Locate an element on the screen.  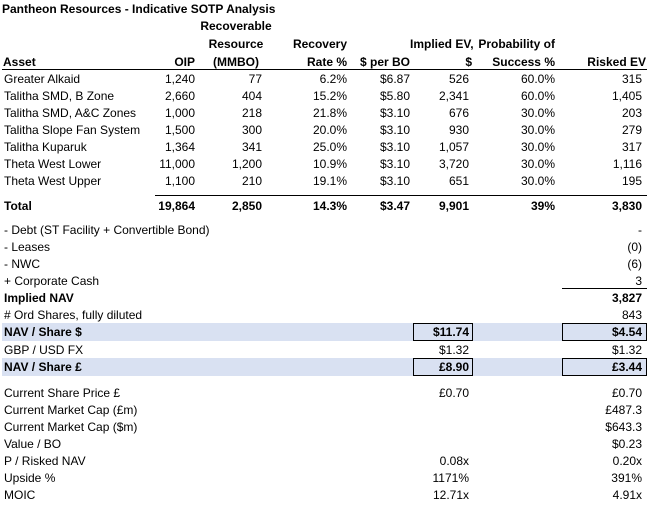
total-pos: 39% is located at coordinates (542, 206).